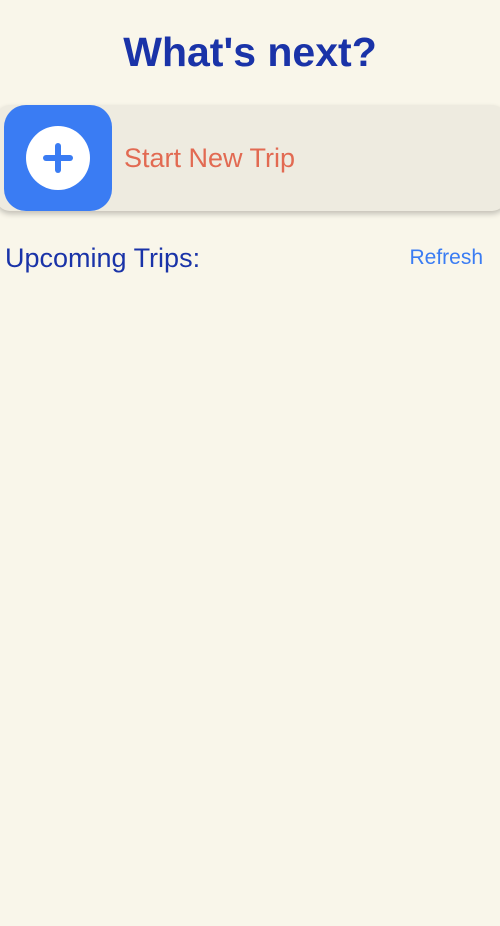 This screenshot has width=500, height=926. I want to click on plus-tile, so click(58, 158).